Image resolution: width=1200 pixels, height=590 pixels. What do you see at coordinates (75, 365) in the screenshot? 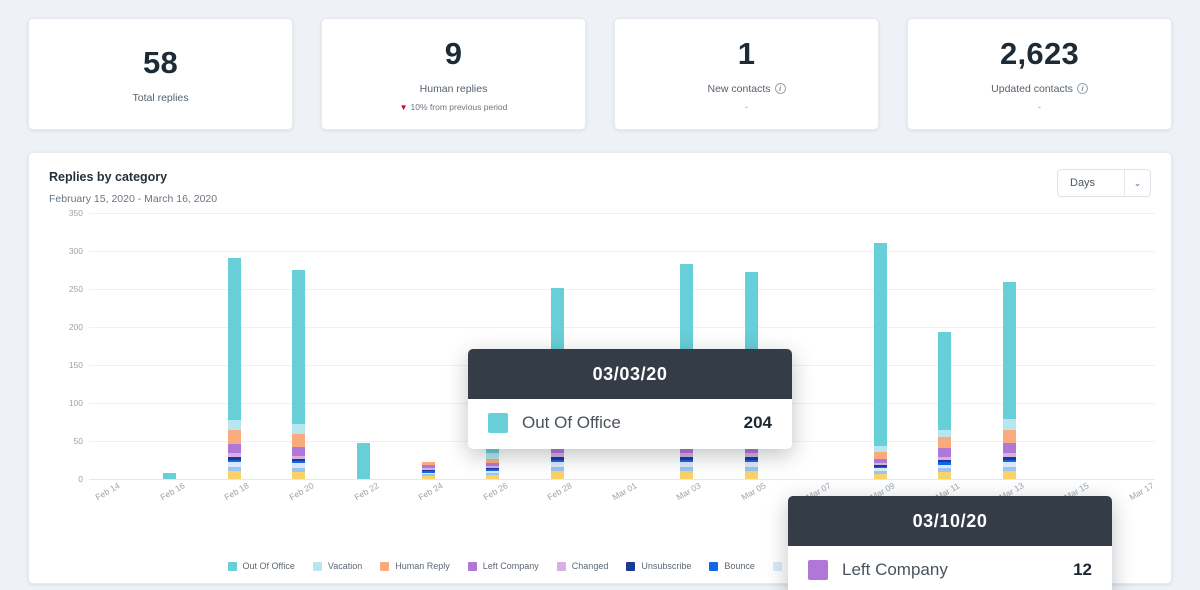
I see `y-axis-tick: 150` at bounding box center [75, 365].